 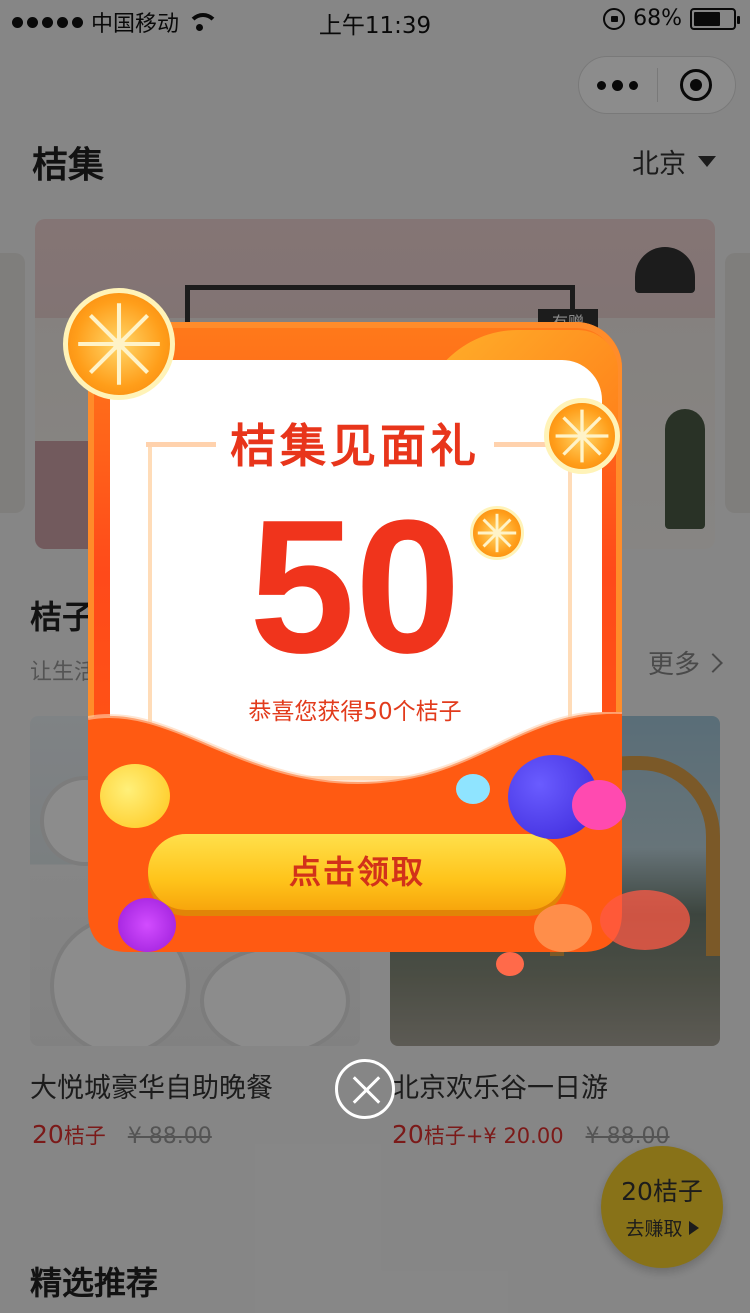 What do you see at coordinates (357, 872) in the screenshot?
I see `claim-button: 点击领取` at bounding box center [357, 872].